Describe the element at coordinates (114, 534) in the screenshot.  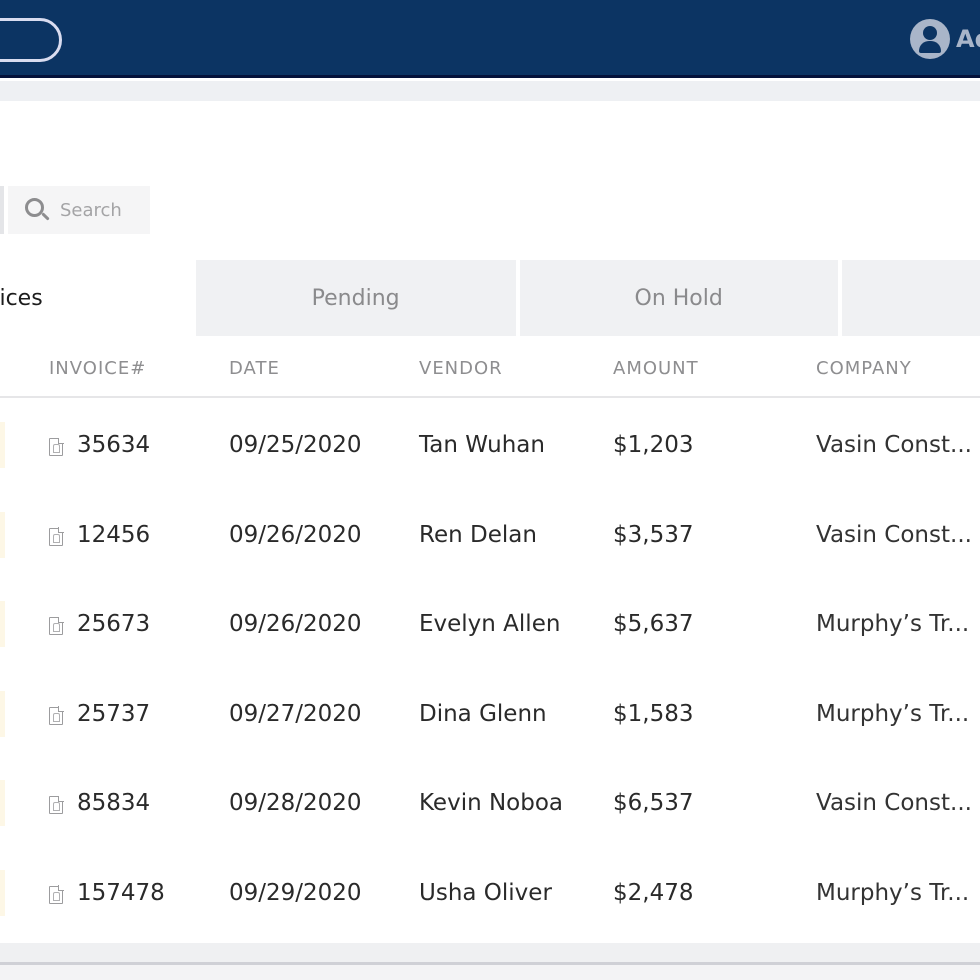
I see `cell-invoice: 12456` at that location.